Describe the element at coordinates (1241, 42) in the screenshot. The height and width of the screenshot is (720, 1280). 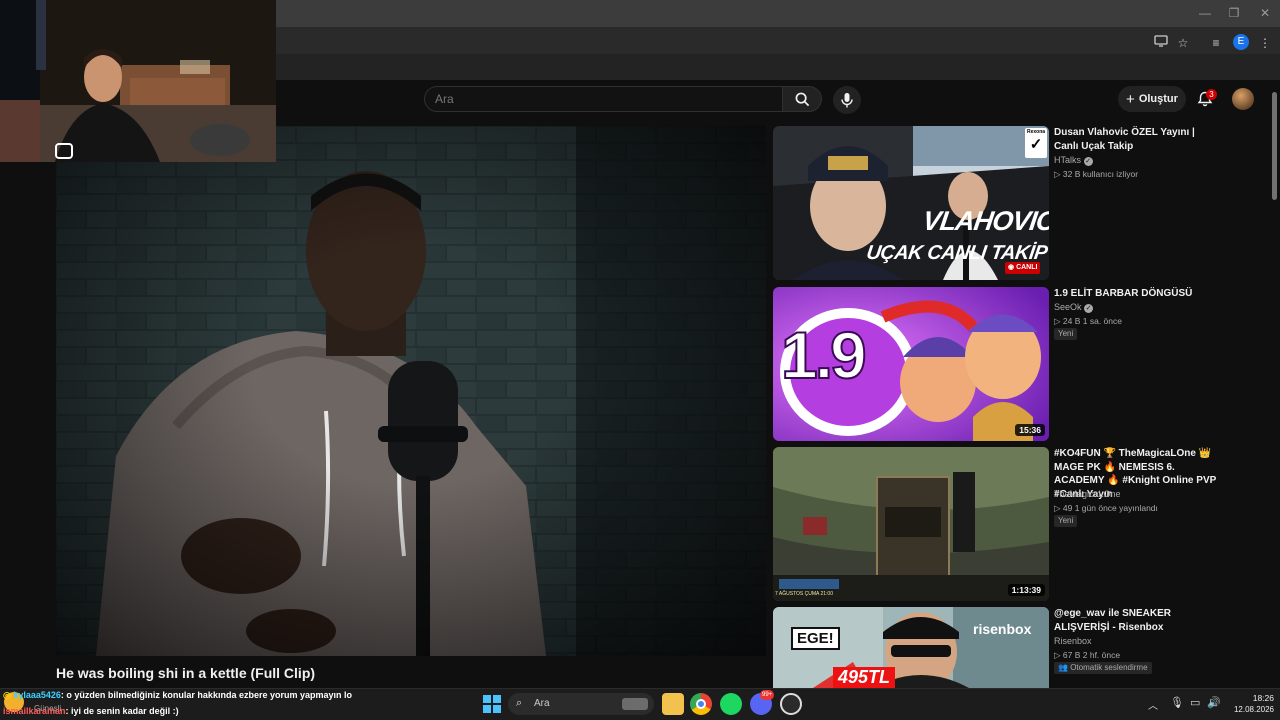
I see `browser-profile-button: E` at that location.